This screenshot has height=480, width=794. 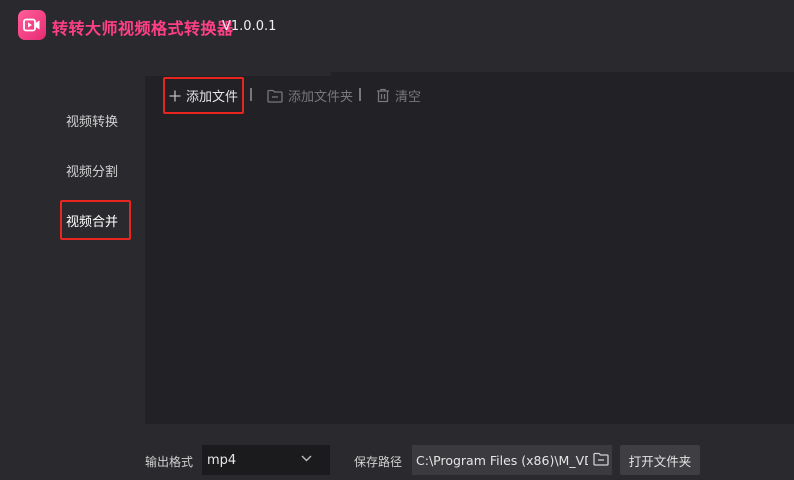 I want to click on output-format-label: 输出格式, so click(x=169, y=462).